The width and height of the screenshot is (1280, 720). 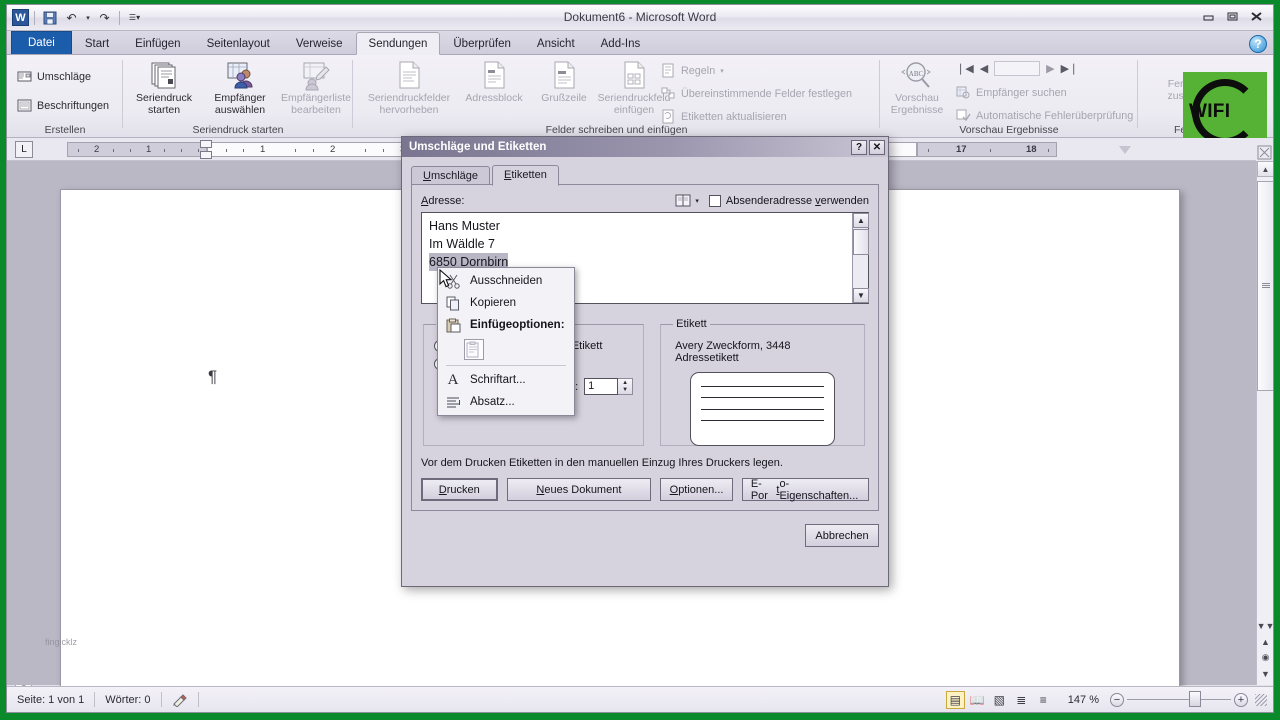 What do you see at coordinates (1256, 16) in the screenshot?
I see `close-button` at bounding box center [1256, 16].